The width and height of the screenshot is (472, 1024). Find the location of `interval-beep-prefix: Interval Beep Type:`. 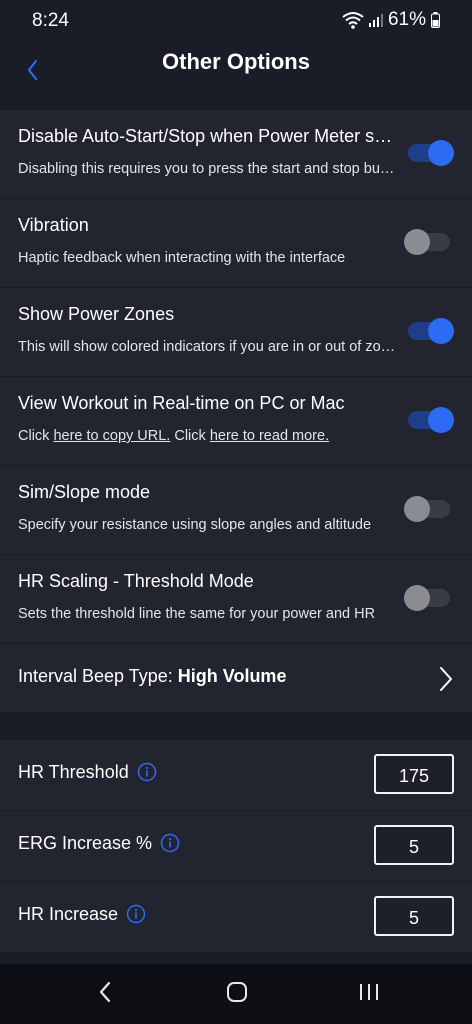

interval-beep-prefix: Interval Beep Type: is located at coordinates (98, 676).